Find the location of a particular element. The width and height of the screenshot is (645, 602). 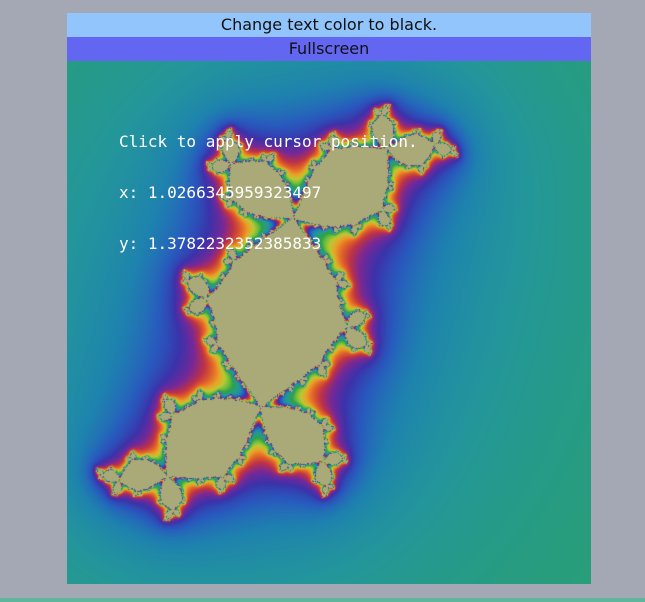

fullscreen-button: Fullscreen is located at coordinates (329, 49).